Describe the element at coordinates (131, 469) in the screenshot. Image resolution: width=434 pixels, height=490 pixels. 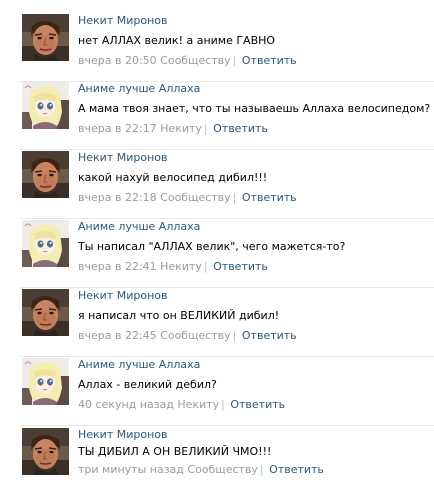
I see `comment-time: три минуты назад` at that location.